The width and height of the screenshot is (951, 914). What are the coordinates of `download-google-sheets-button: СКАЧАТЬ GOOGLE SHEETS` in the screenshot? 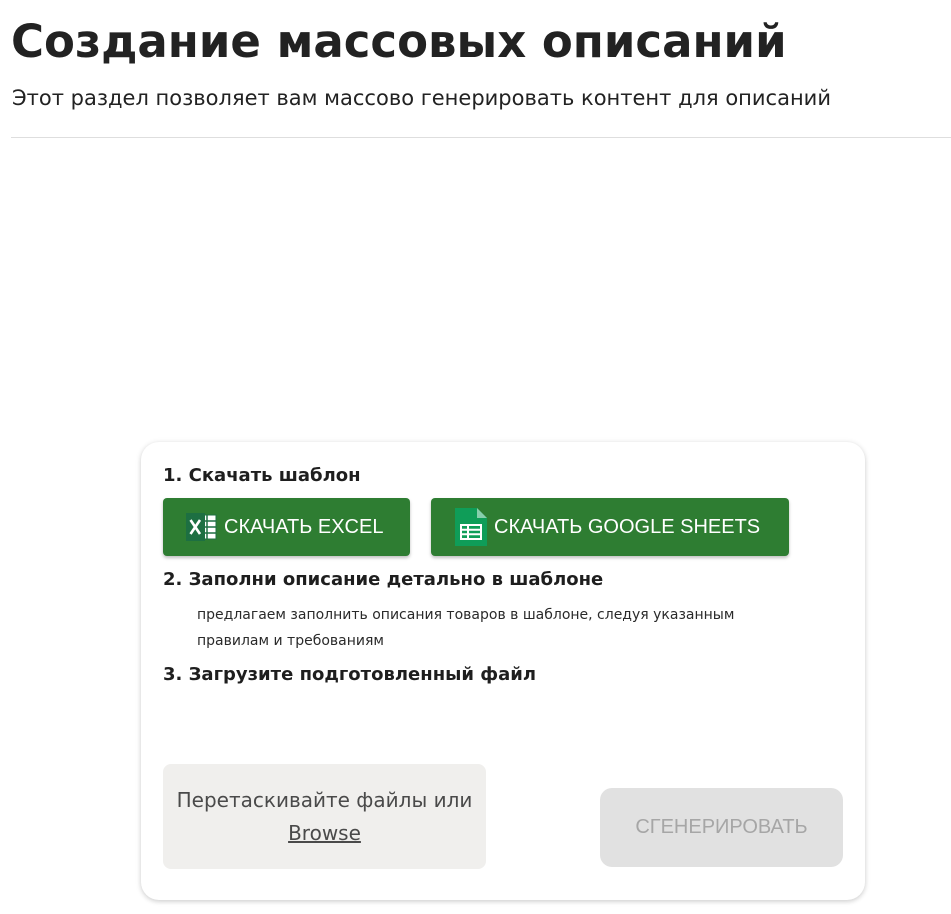 It's located at (610, 527).